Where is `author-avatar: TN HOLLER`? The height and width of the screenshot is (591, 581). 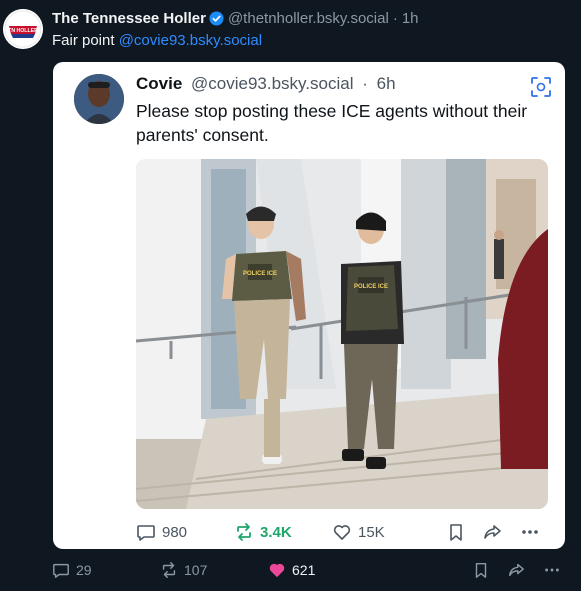 author-avatar: TN HOLLER is located at coordinates (23, 29).